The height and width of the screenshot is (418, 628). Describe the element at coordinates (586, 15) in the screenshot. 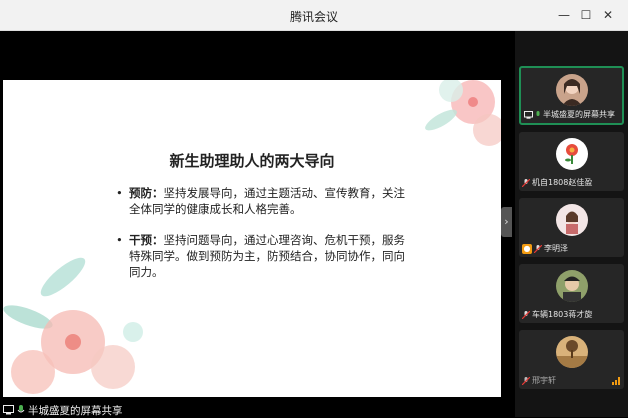

I see `maximize-icon: ☐` at that location.